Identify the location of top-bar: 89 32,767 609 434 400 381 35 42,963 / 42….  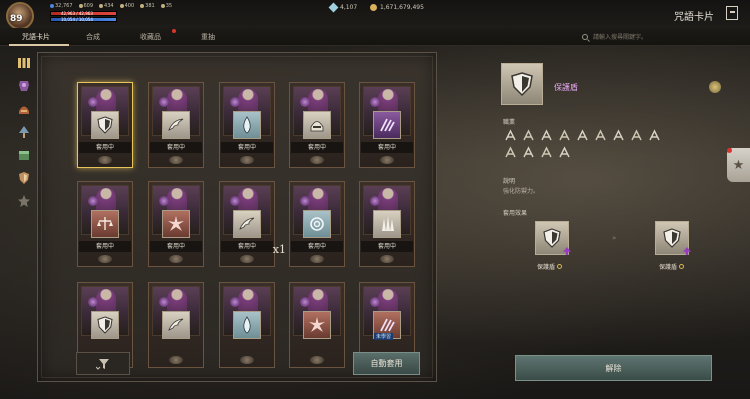
(375, 15).